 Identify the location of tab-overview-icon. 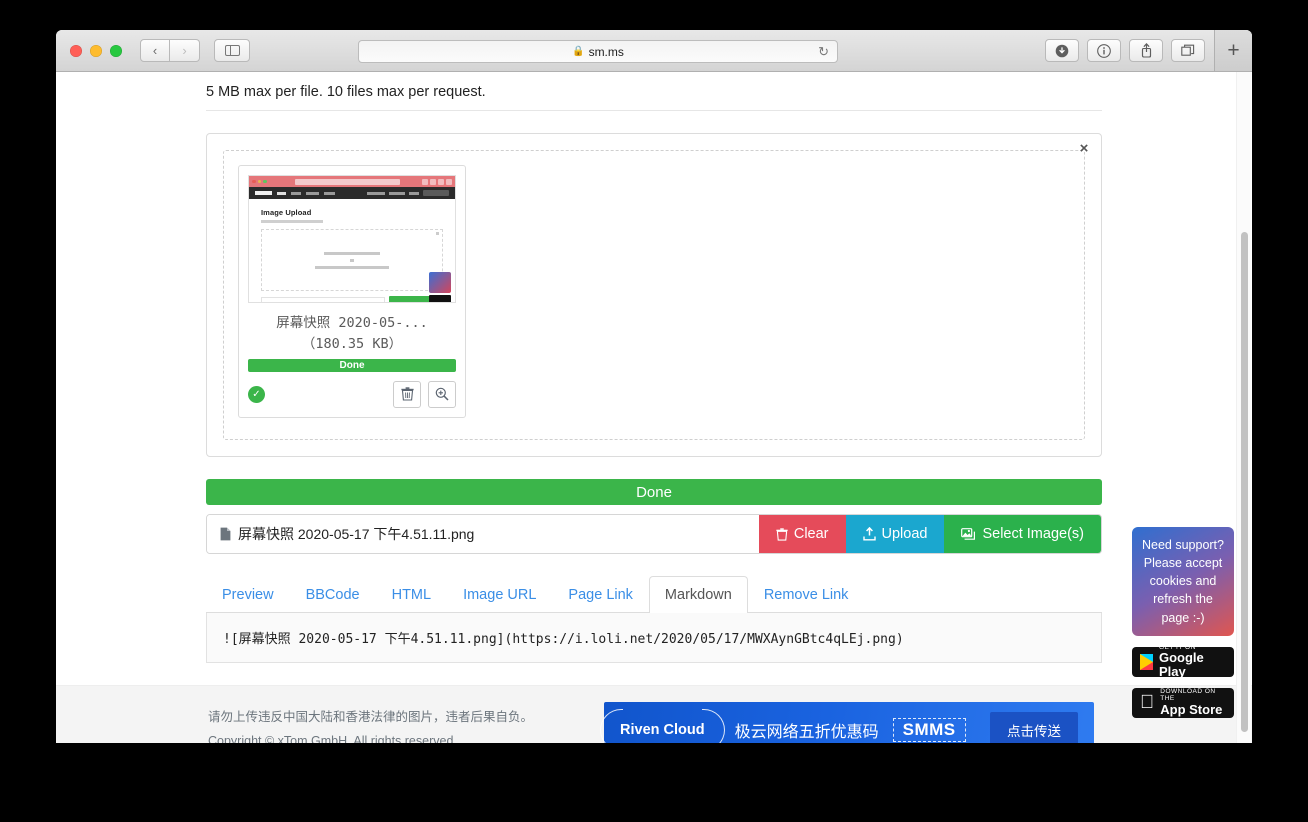
(1188, 50).